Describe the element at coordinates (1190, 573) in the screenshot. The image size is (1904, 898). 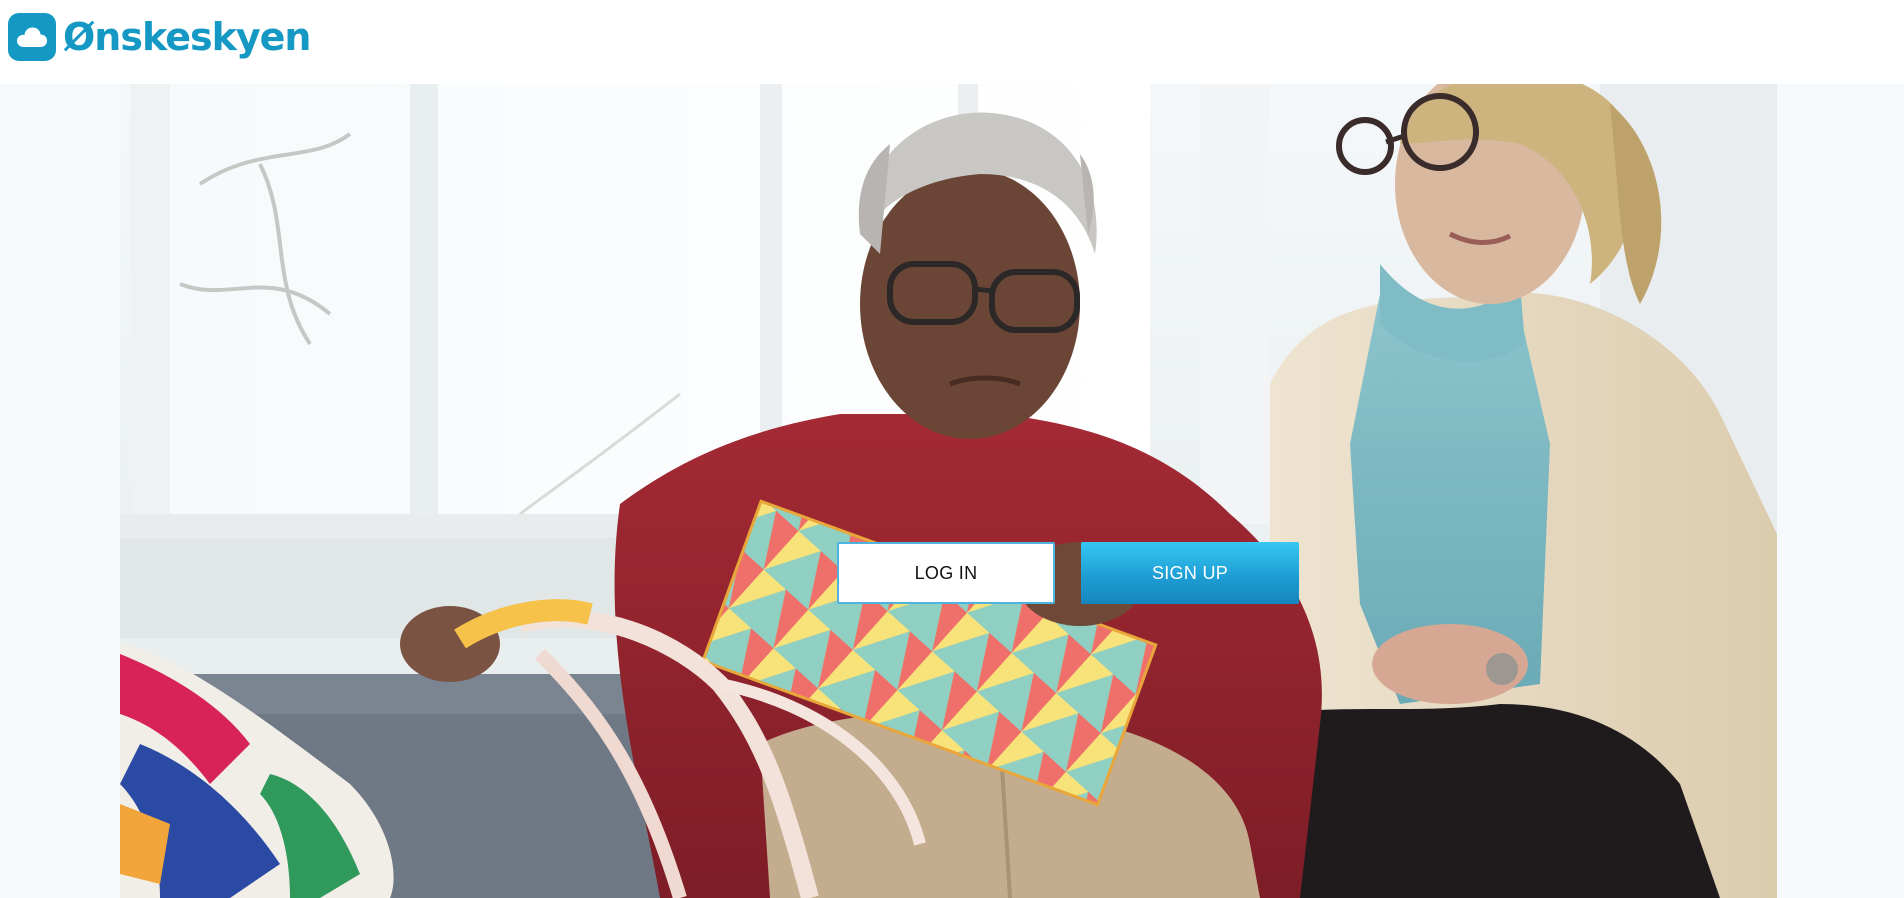
I see `signup-button: SIGN UP` at that location.